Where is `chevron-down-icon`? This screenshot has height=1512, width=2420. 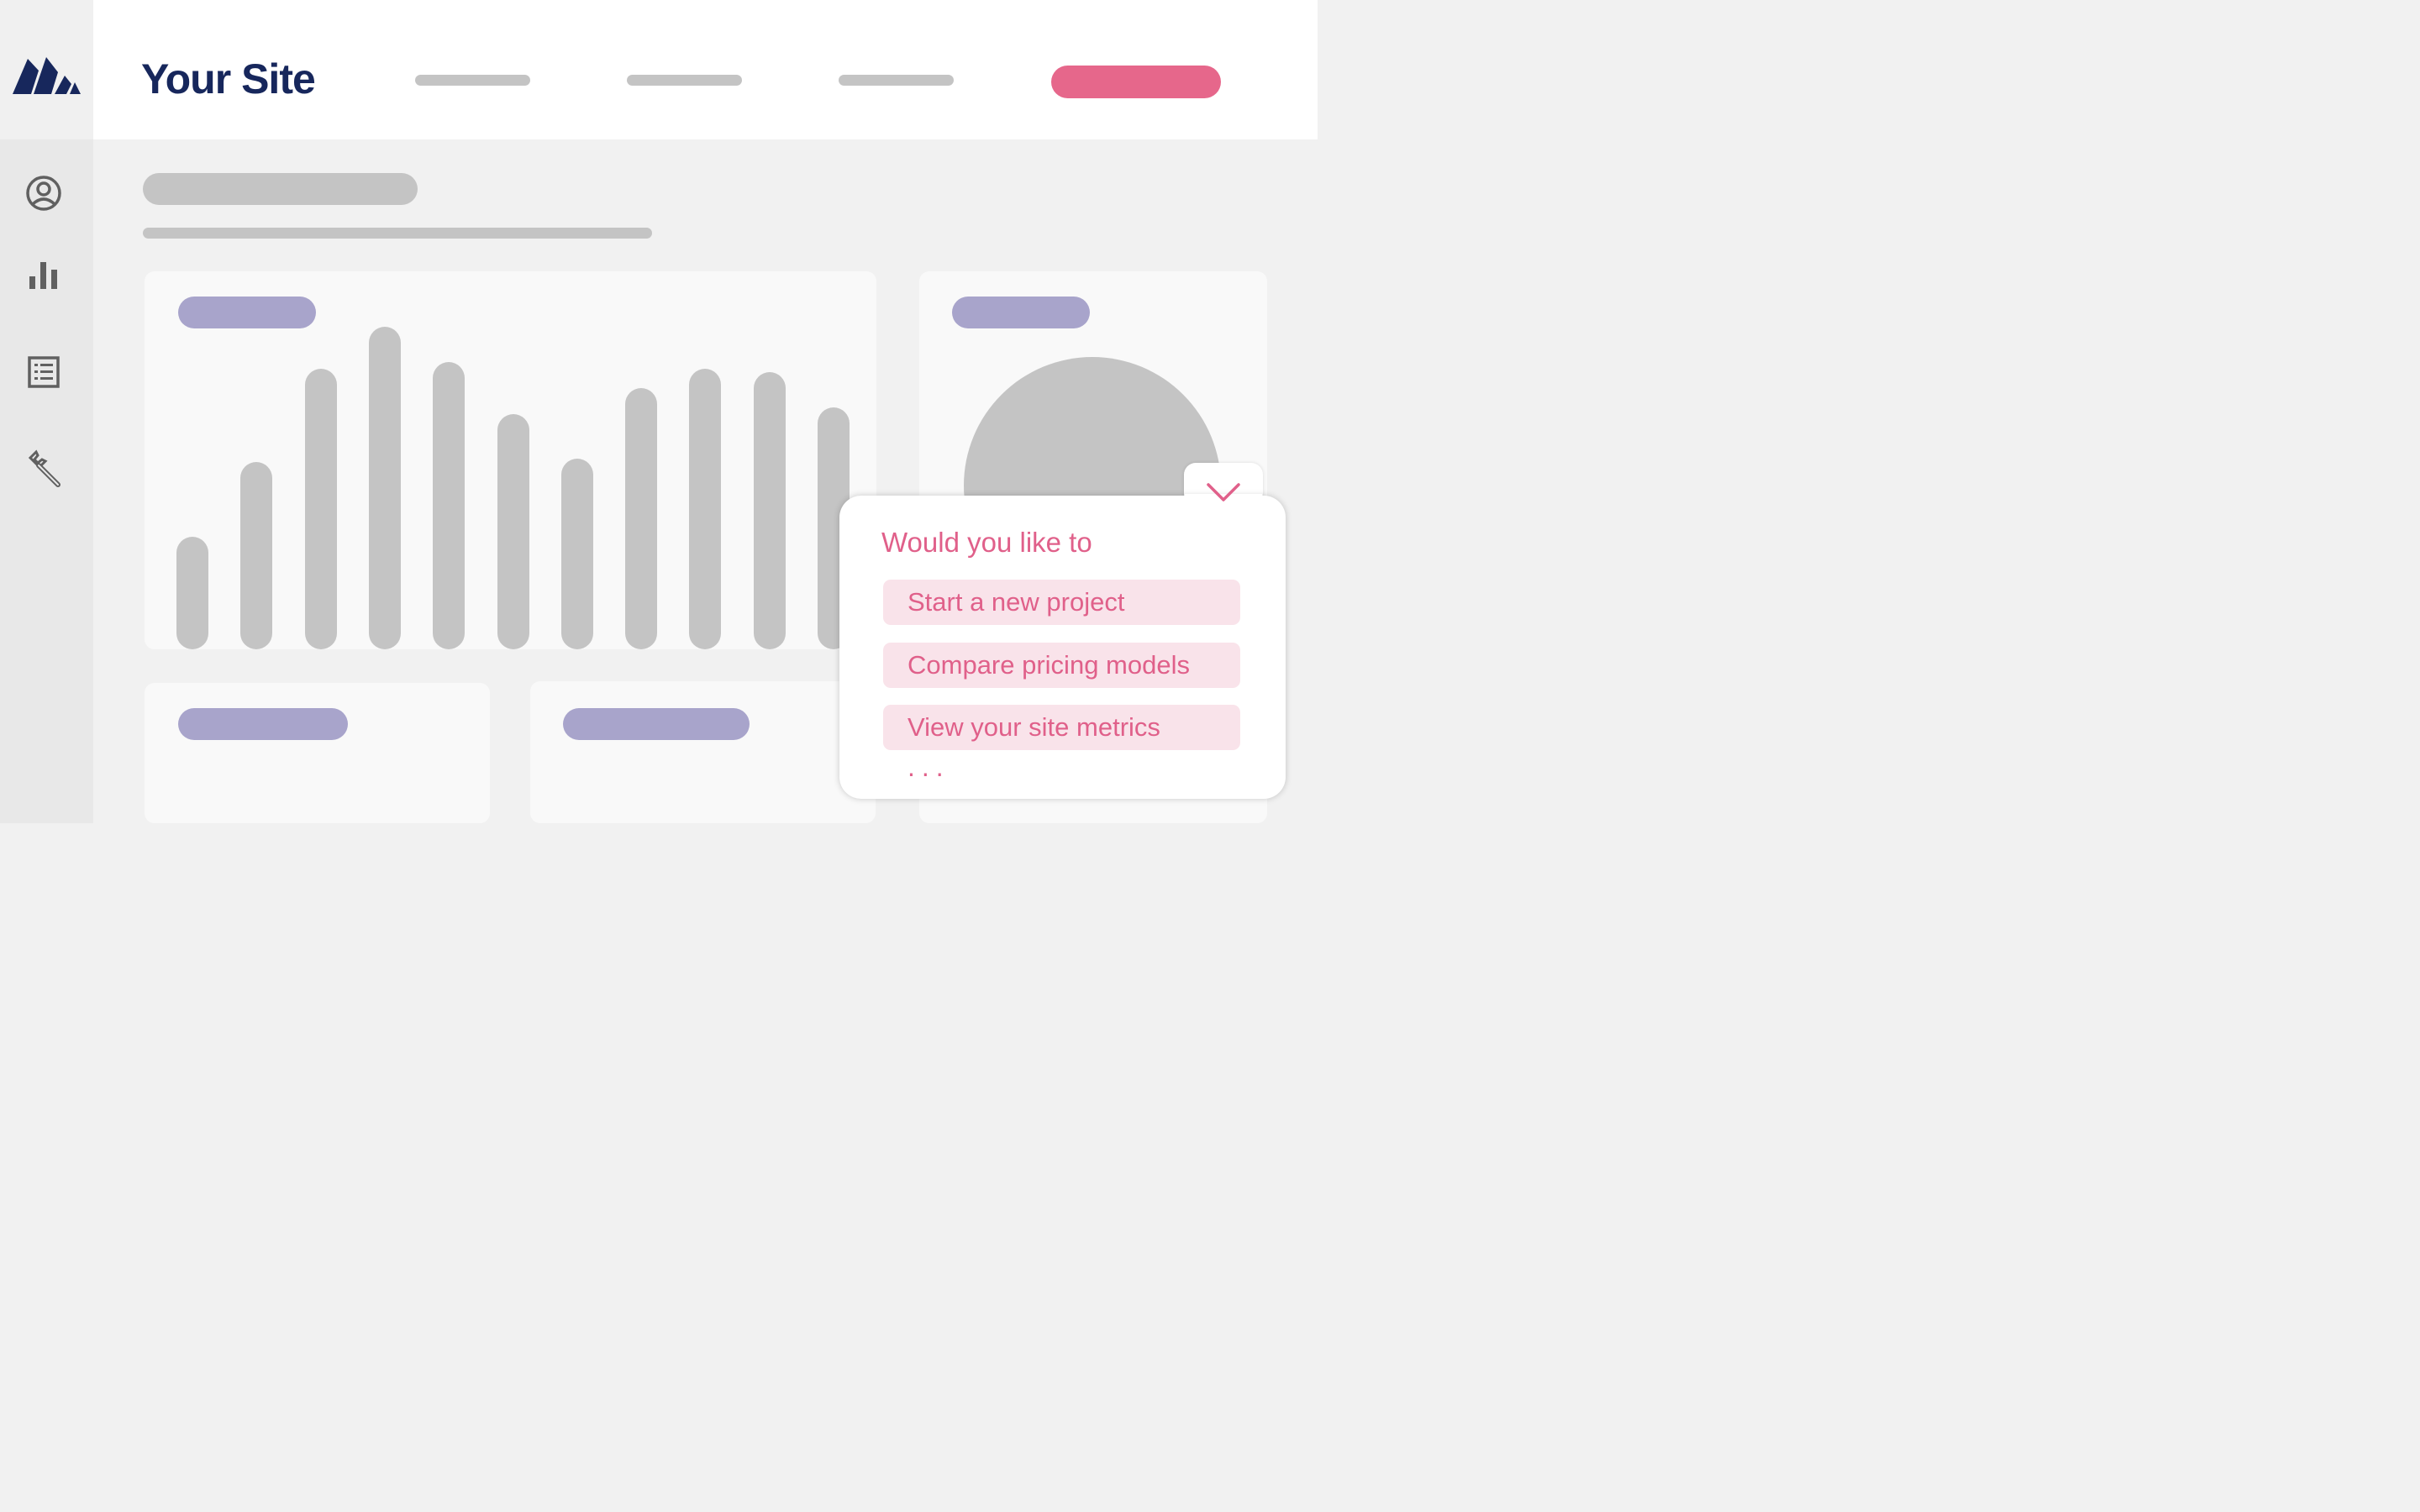 chevron-down-icon is located at coordinates (1224, 492).